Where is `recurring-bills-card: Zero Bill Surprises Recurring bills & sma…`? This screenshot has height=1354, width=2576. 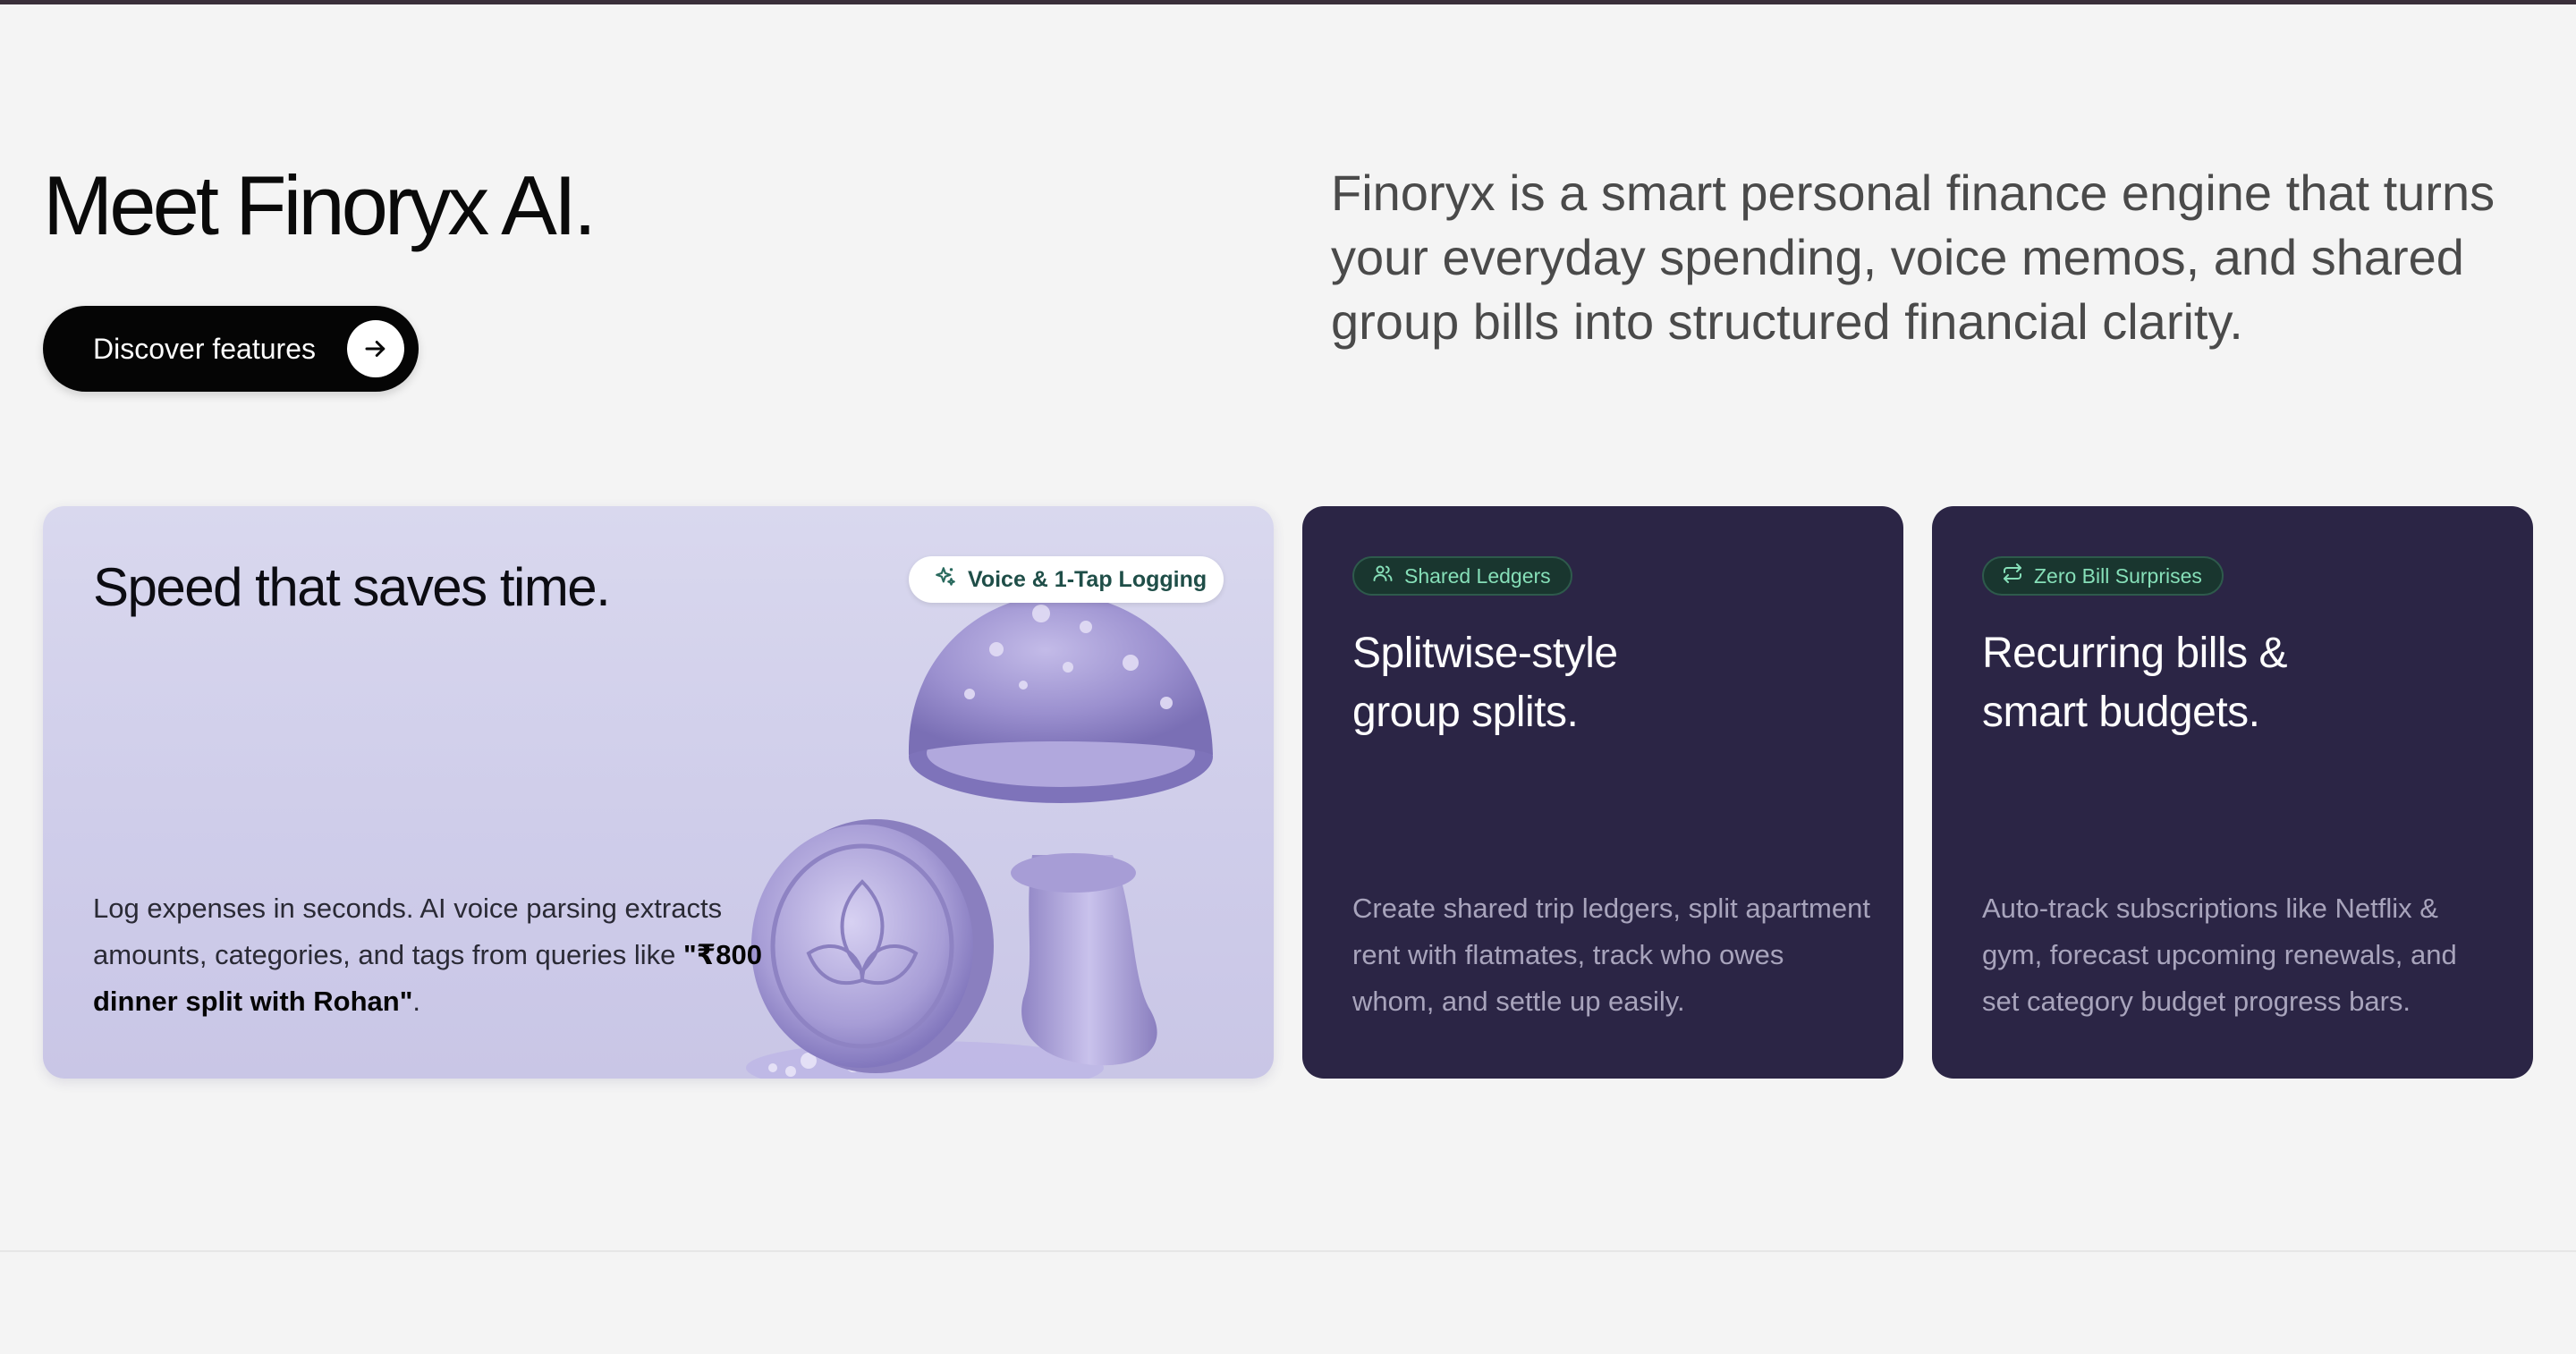
recurring-bills-card: Zero Bill Surprises Recurring bills & sma… is located at coordinates (2232, 792).